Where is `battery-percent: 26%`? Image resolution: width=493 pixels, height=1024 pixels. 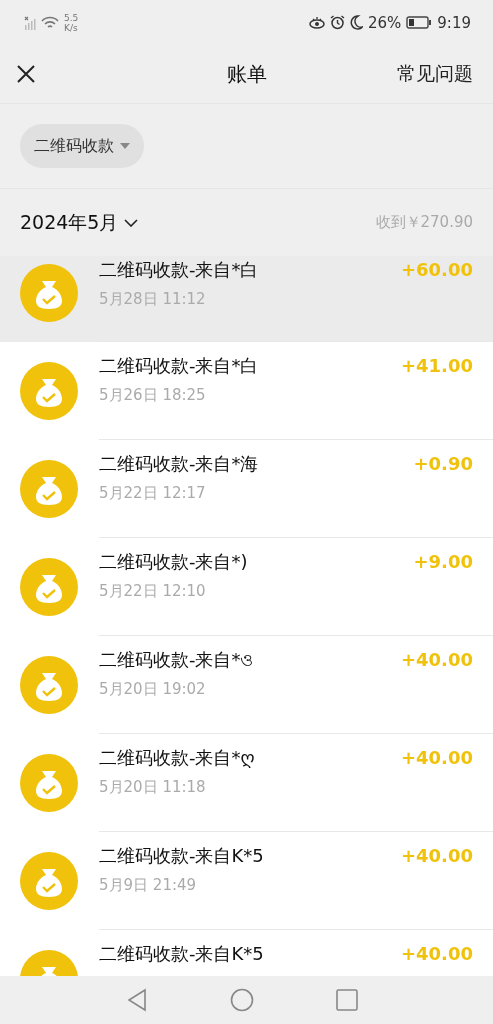 battery-percent: 26% is located at coordinates (384, 22).